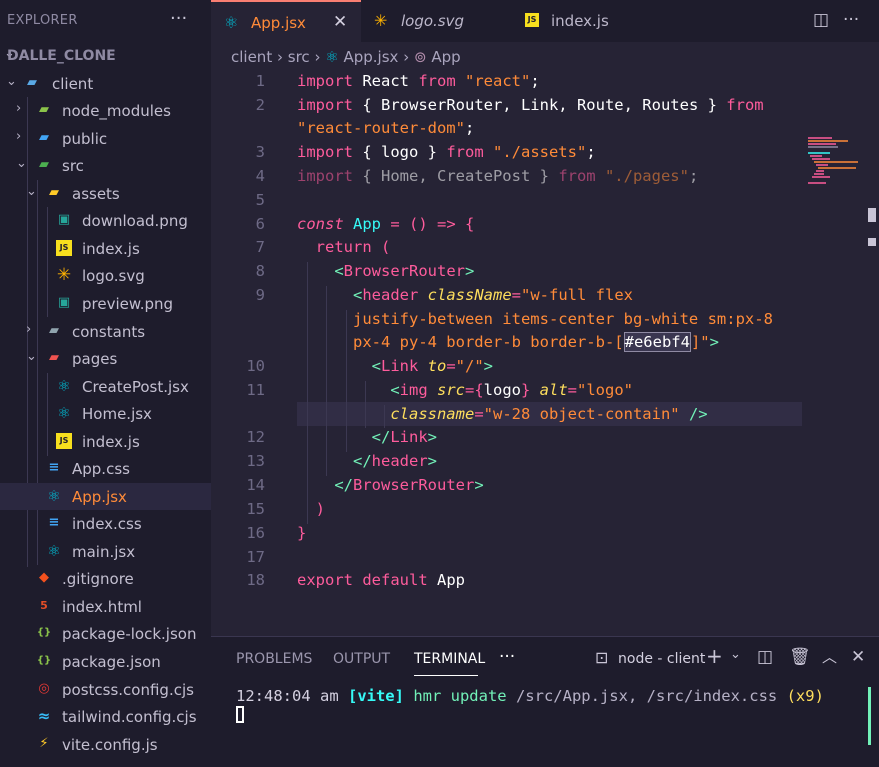 This screenshot has height=767, width=879. What do you see at coordinates (516, 295) in the screenshot?
I see `operator: =` at bounding box center [516, 295].